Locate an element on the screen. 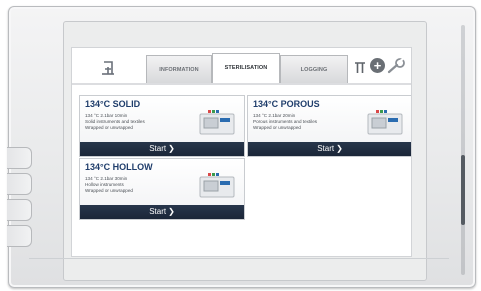 The image size is (481, 291). tab-underline is located at coordinates (241, 84).